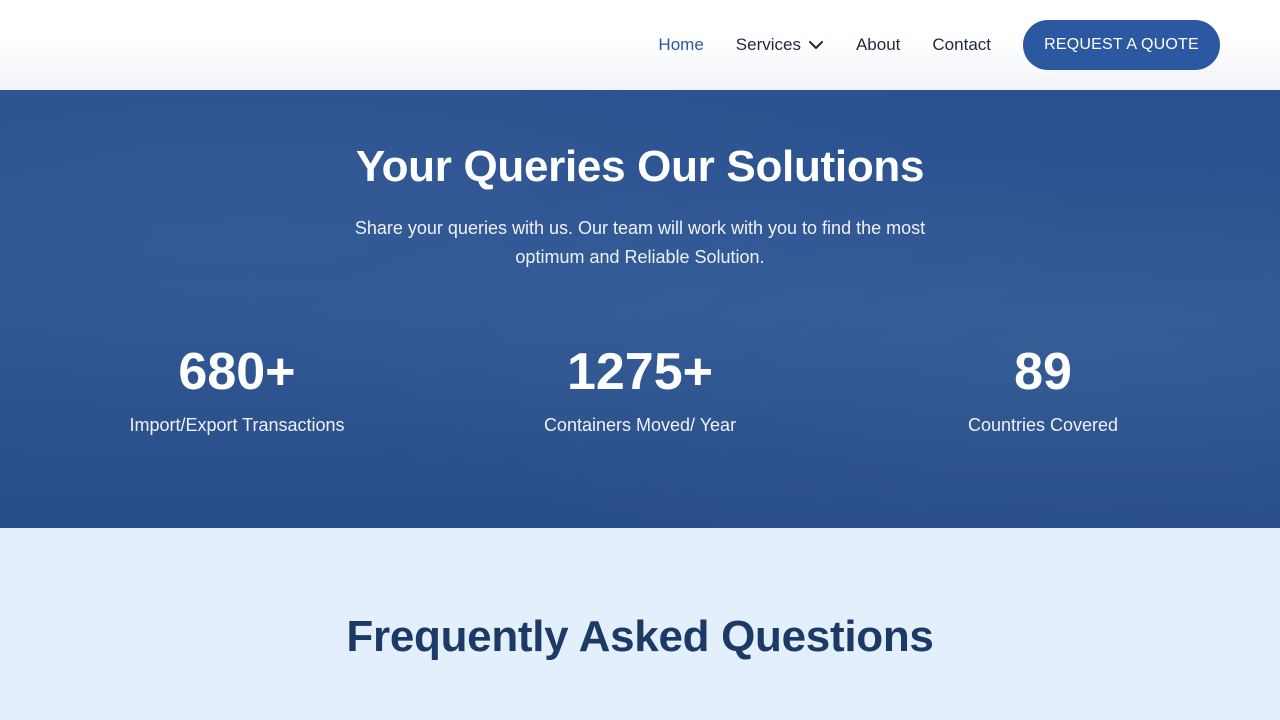 The height and width of the screenshot is (720, 1280). Describe the element at coordinates (815, 45) in the screenshot. I see `chevron-down-icon` at that location.